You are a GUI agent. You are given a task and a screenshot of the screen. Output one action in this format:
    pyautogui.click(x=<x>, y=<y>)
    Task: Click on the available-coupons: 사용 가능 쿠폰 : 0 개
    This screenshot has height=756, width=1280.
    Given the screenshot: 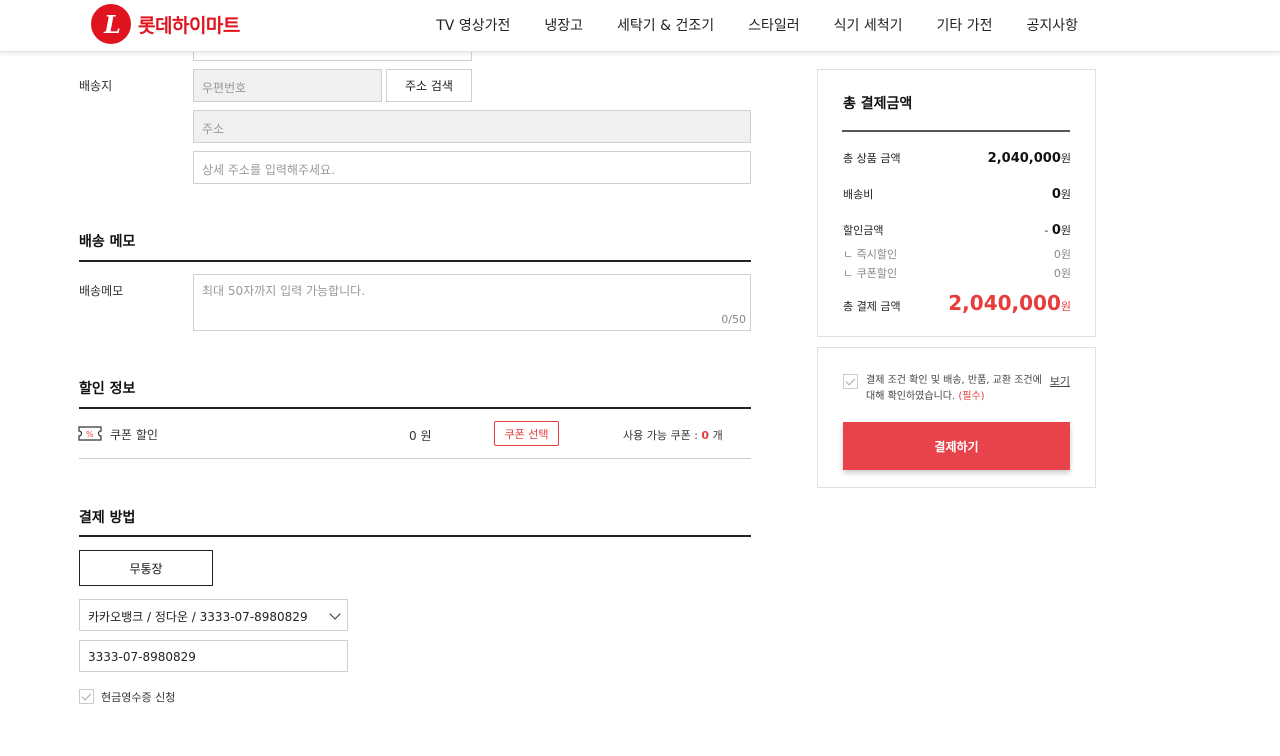 What is the action you would take?
    pyautogui.click(x=673, y=435)
    